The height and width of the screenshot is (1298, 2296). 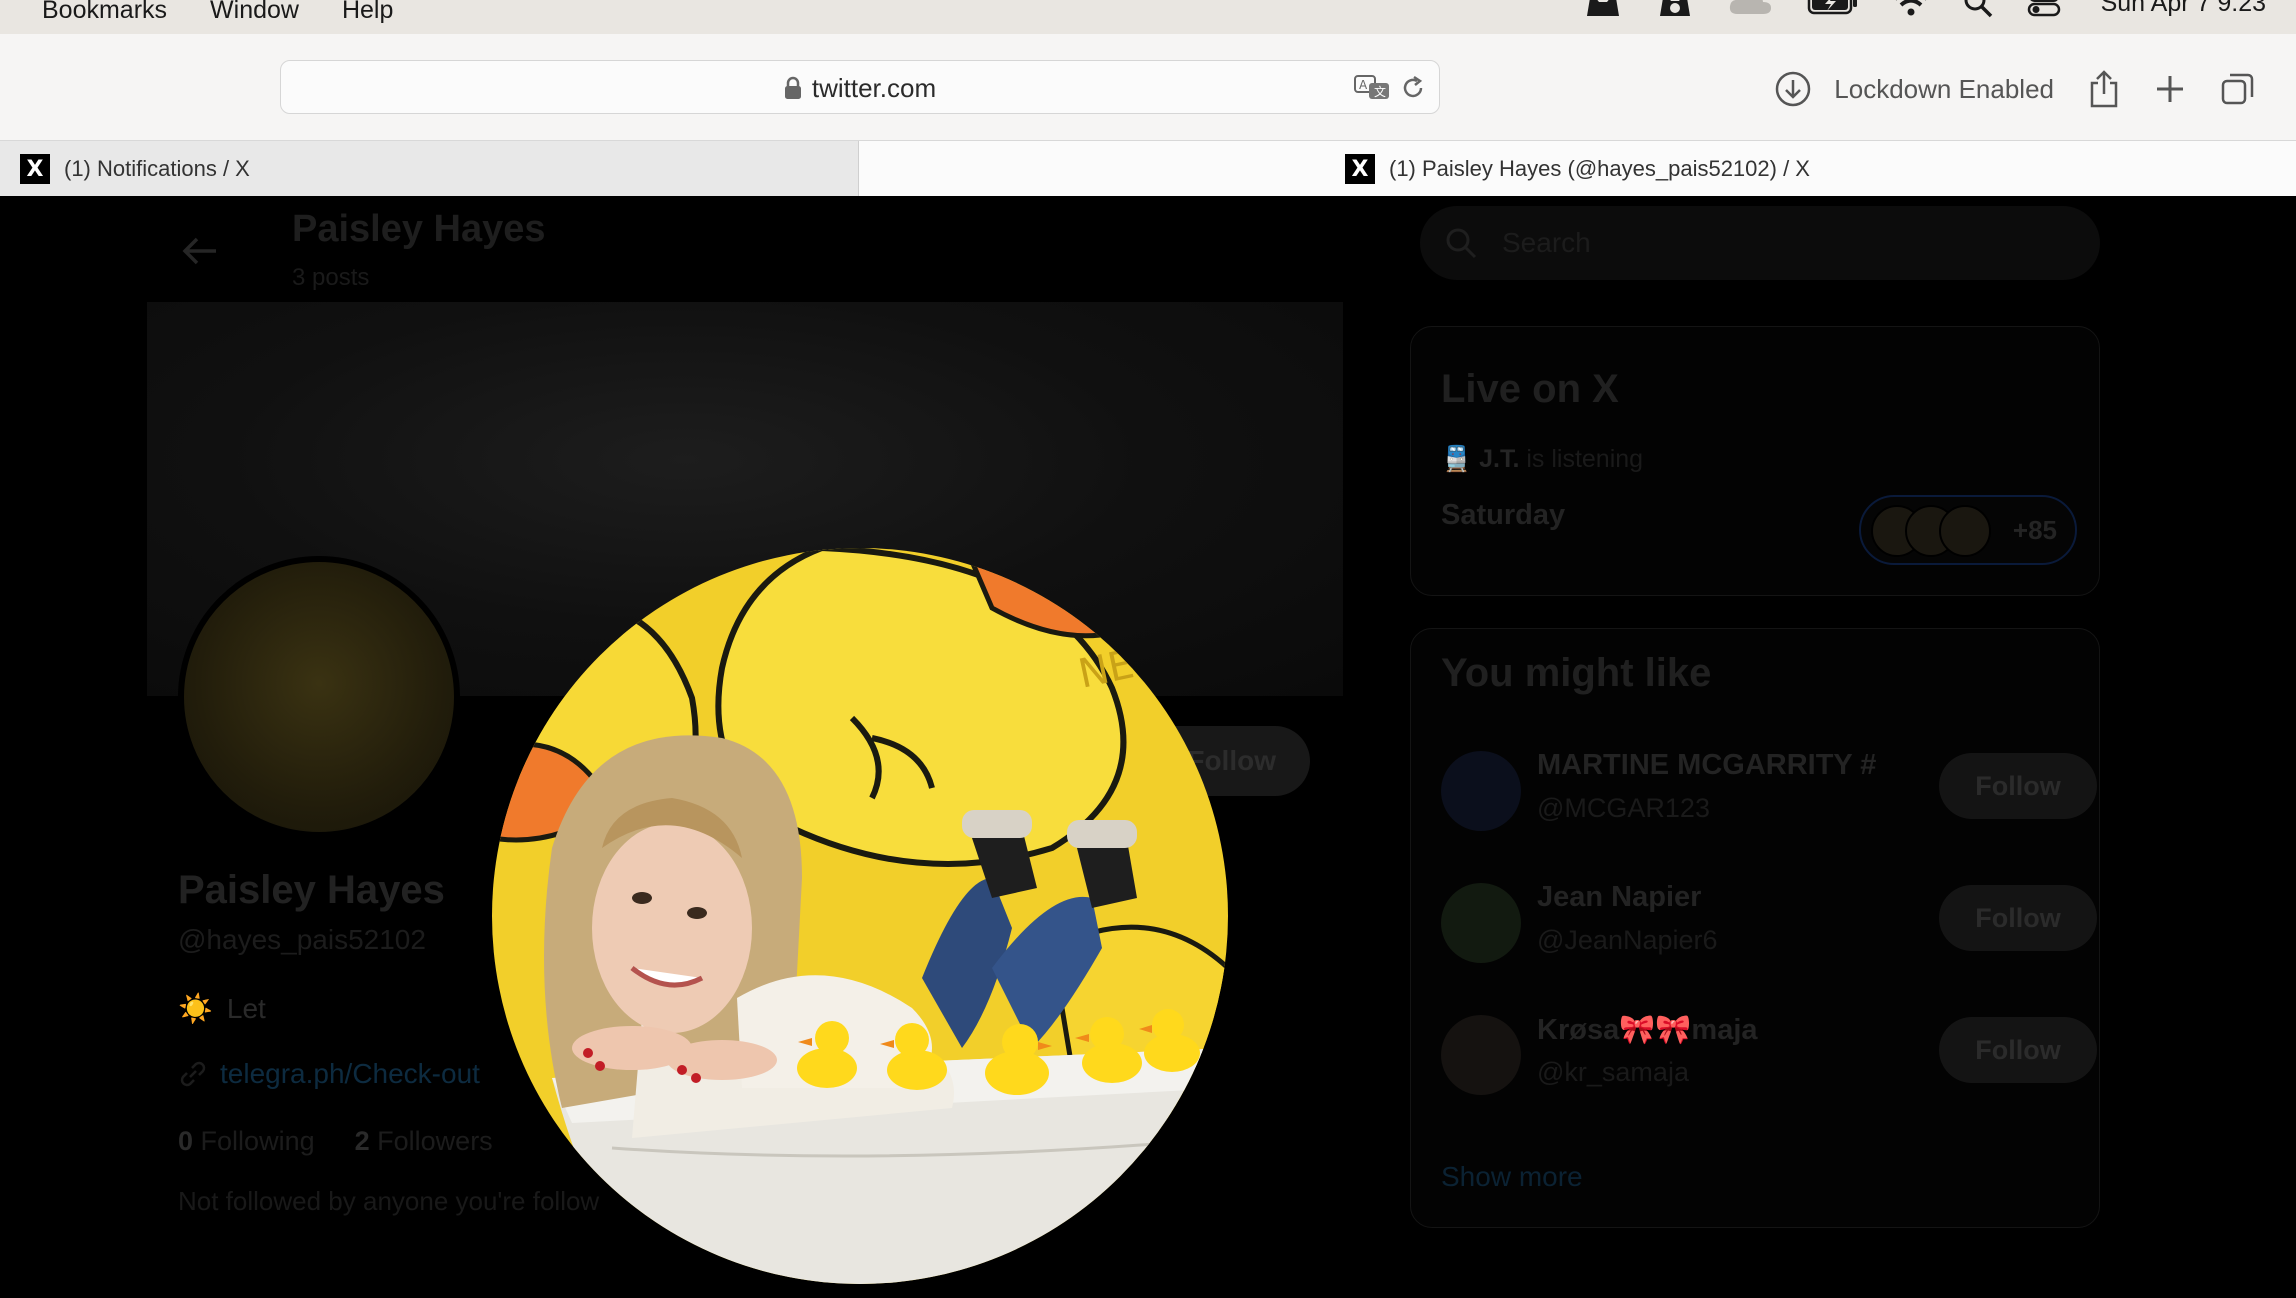 I want to click on tab-overview-icon, so click(x=2238, y=89).